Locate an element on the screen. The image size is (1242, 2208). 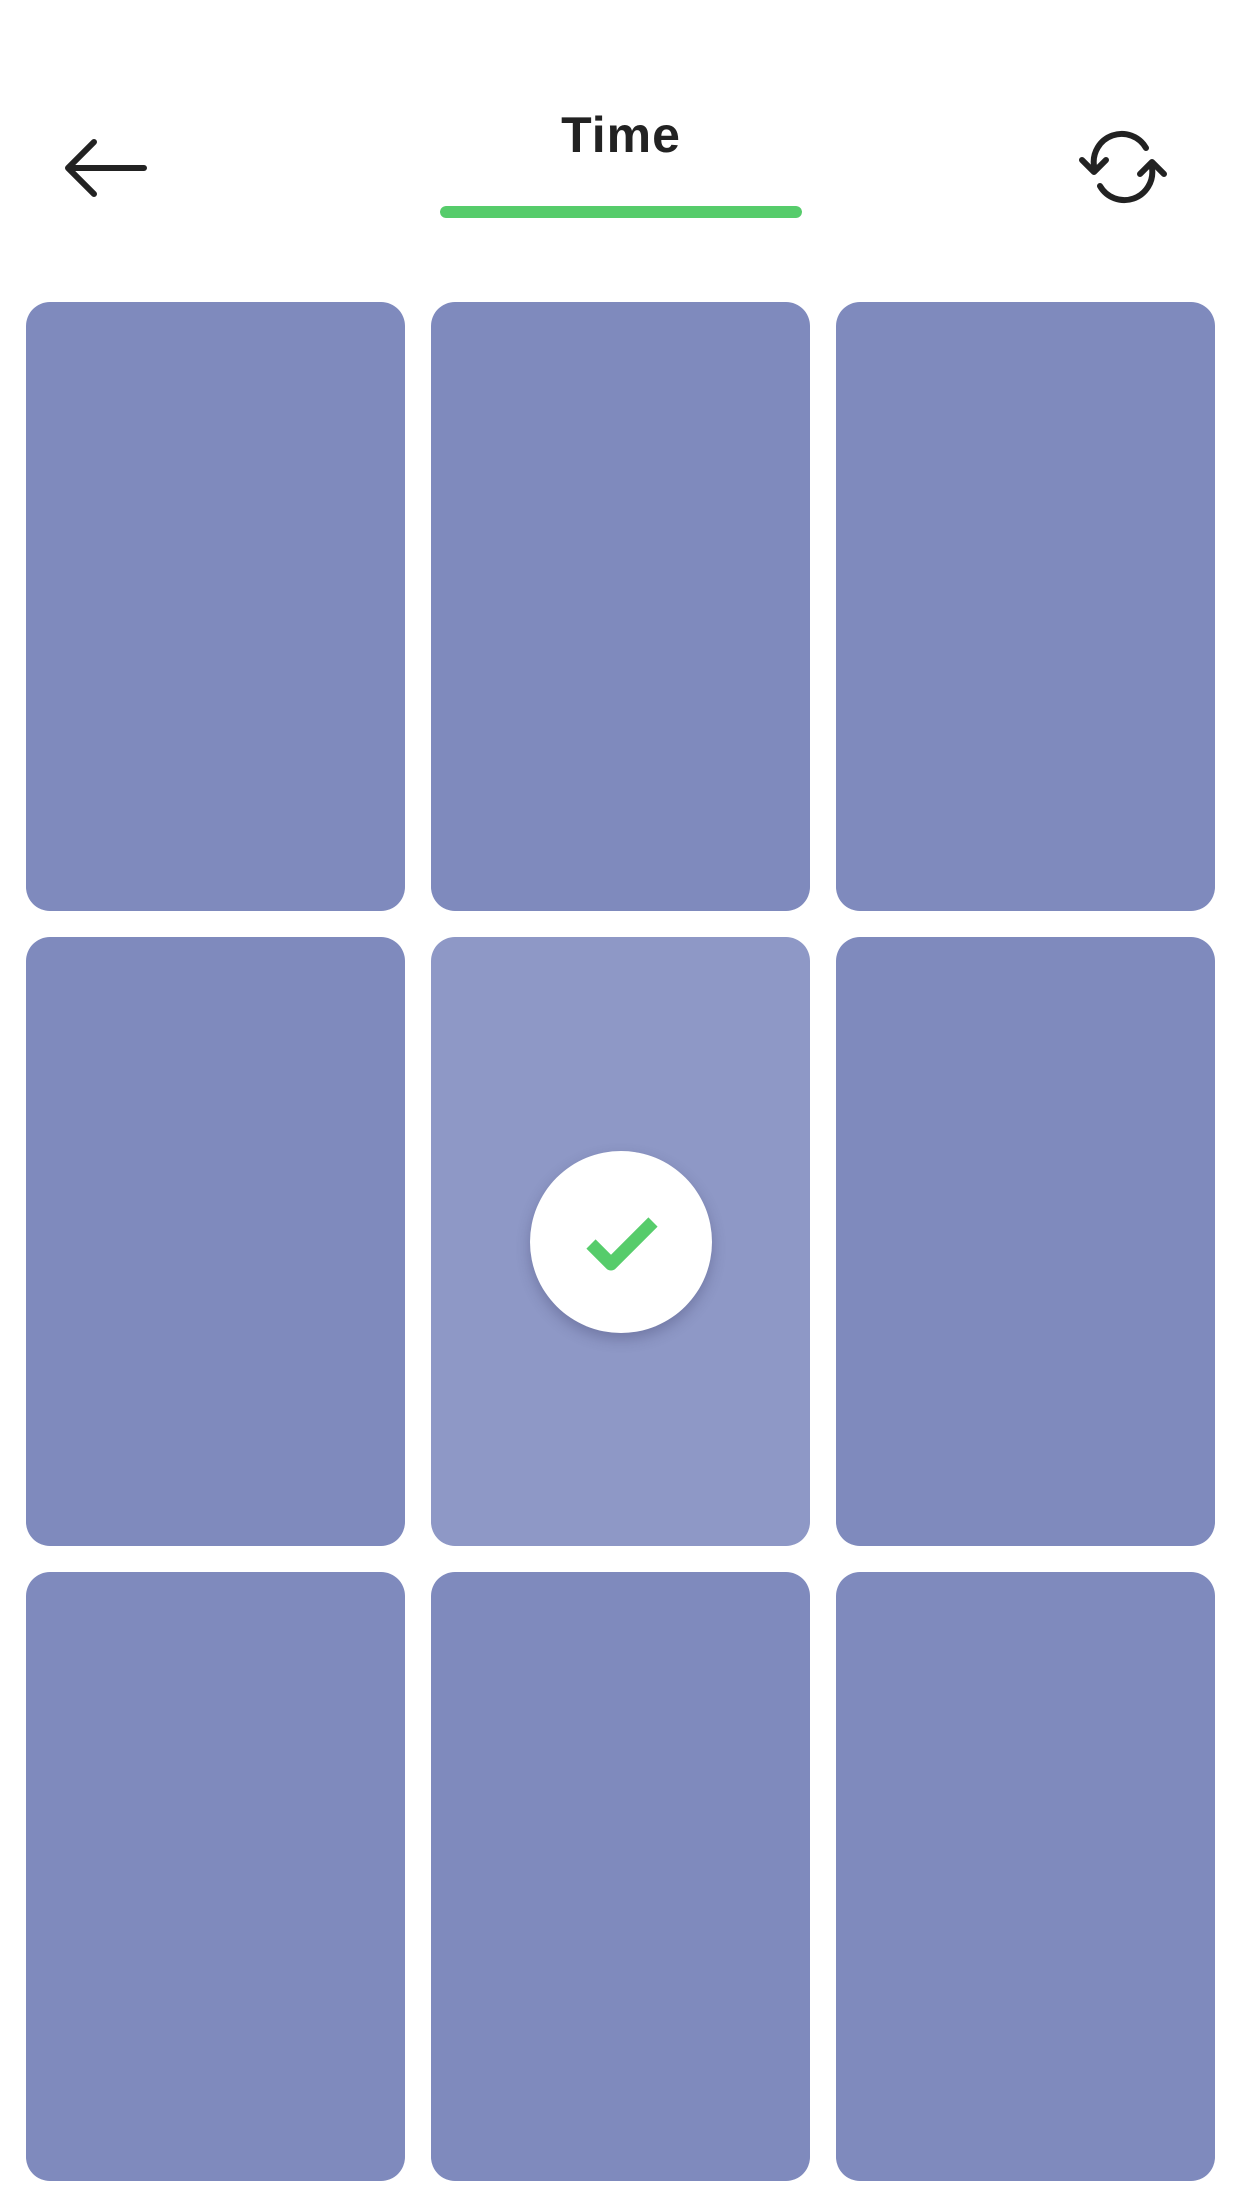
match-badge is located at coordinates (620, 1241).